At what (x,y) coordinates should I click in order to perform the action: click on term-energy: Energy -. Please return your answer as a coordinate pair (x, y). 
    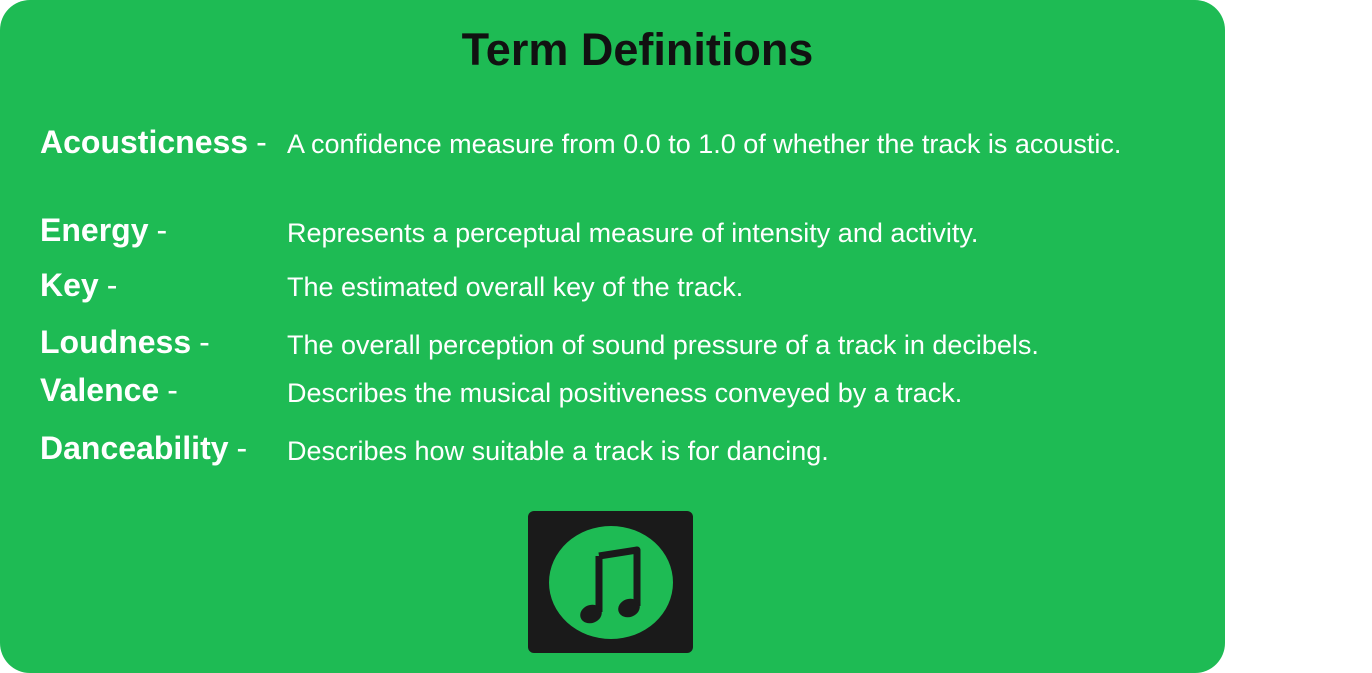
    Looking at the image, I should click on (103, 230).